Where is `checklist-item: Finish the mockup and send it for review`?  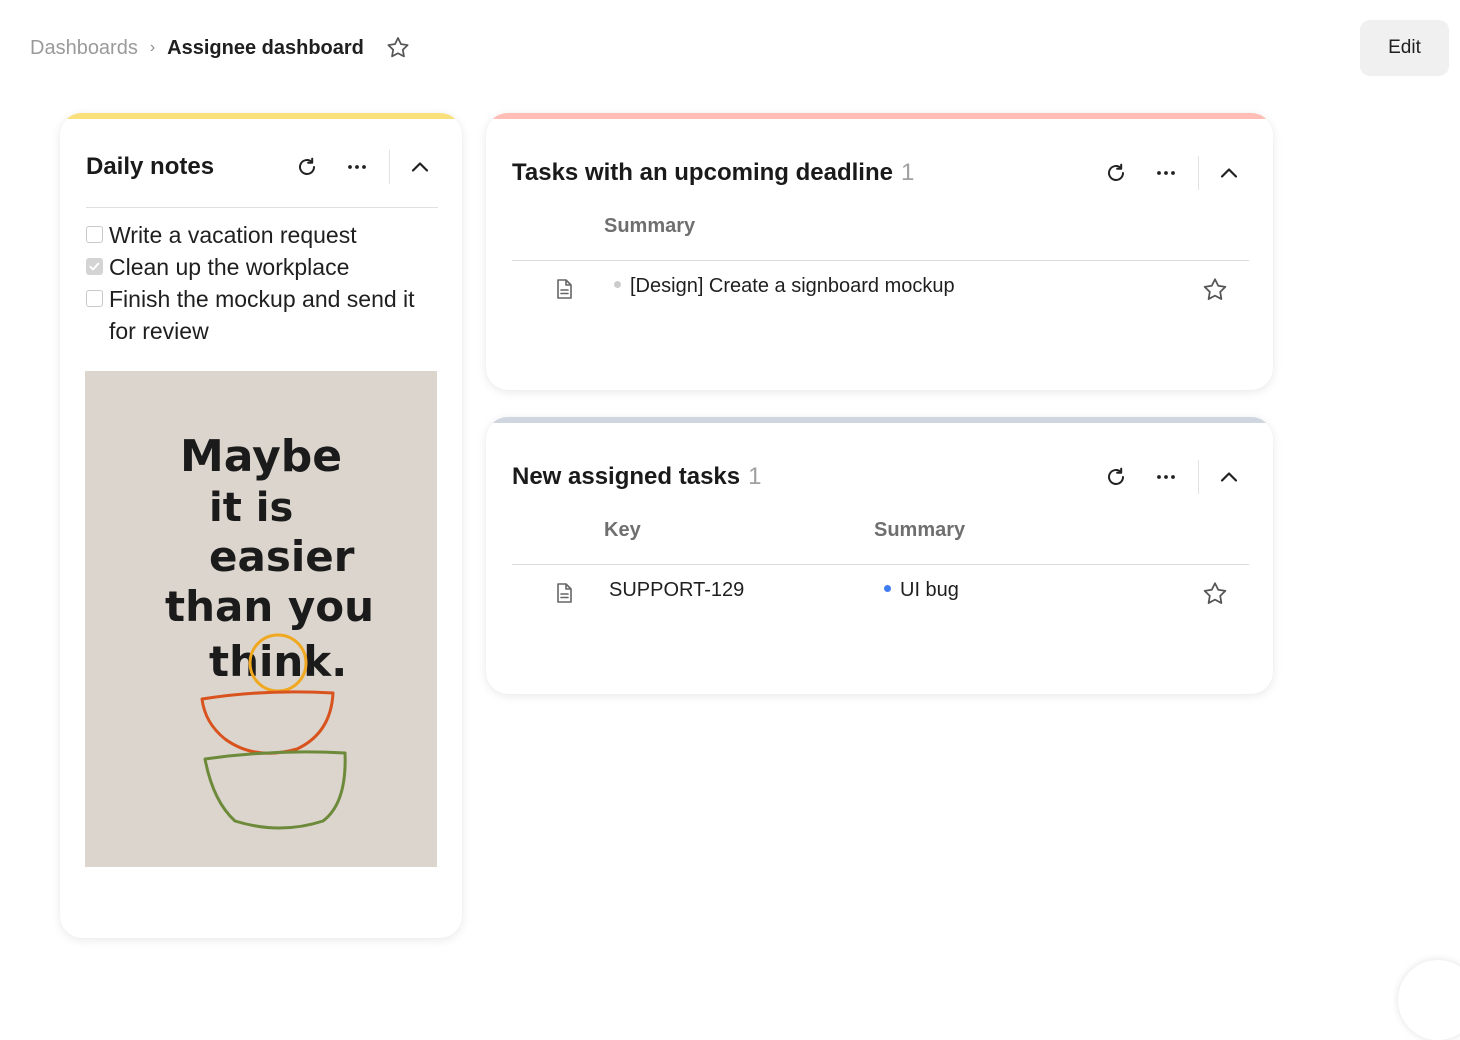
checklist-item: Finish the mockup and send it for review is located at coordinates (262, 315).